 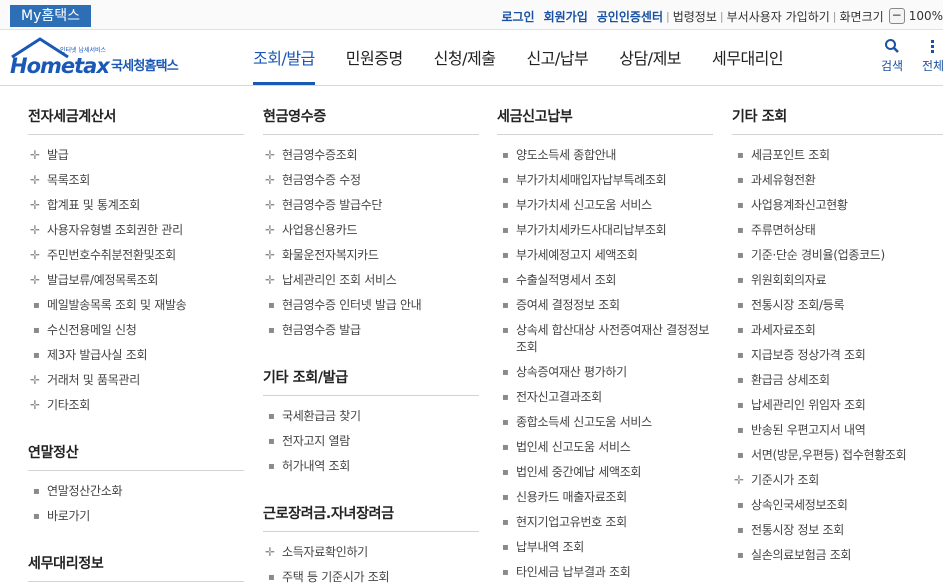 What do you see at coordinates (136, 564) in the screenshot?
I see `menu-section-title: 세무대리정보` at bounding box center [136, 564].